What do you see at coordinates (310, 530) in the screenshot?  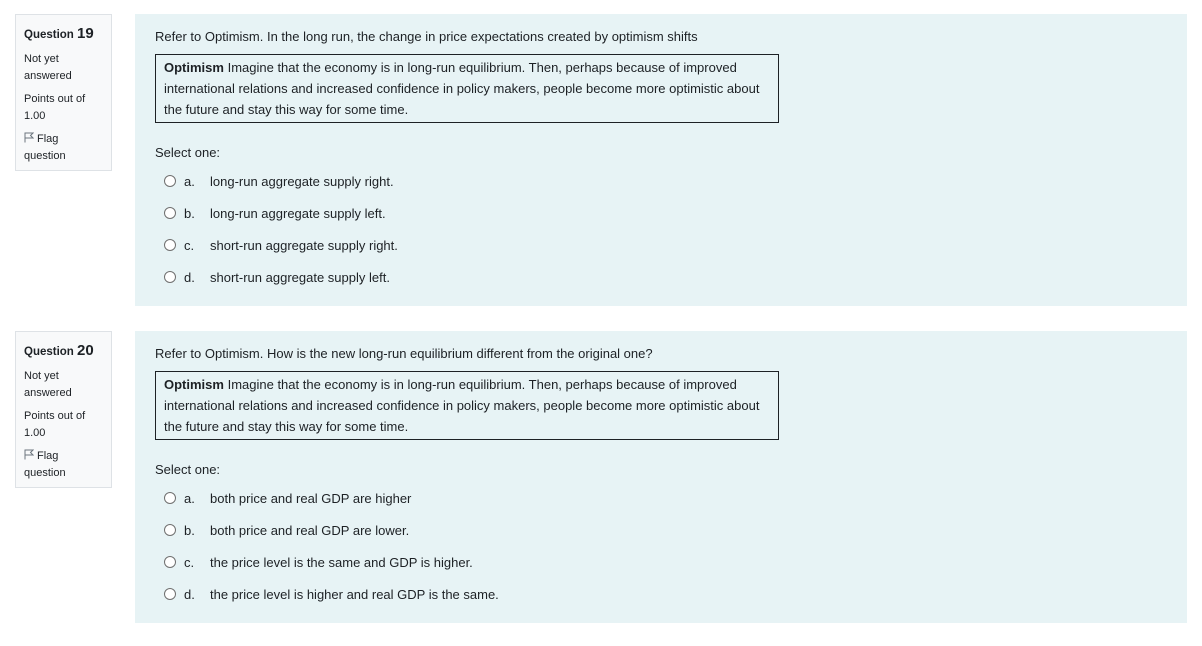 I see `answer-text: both price and real GDP are lower.` at bounding box center [310, 530].